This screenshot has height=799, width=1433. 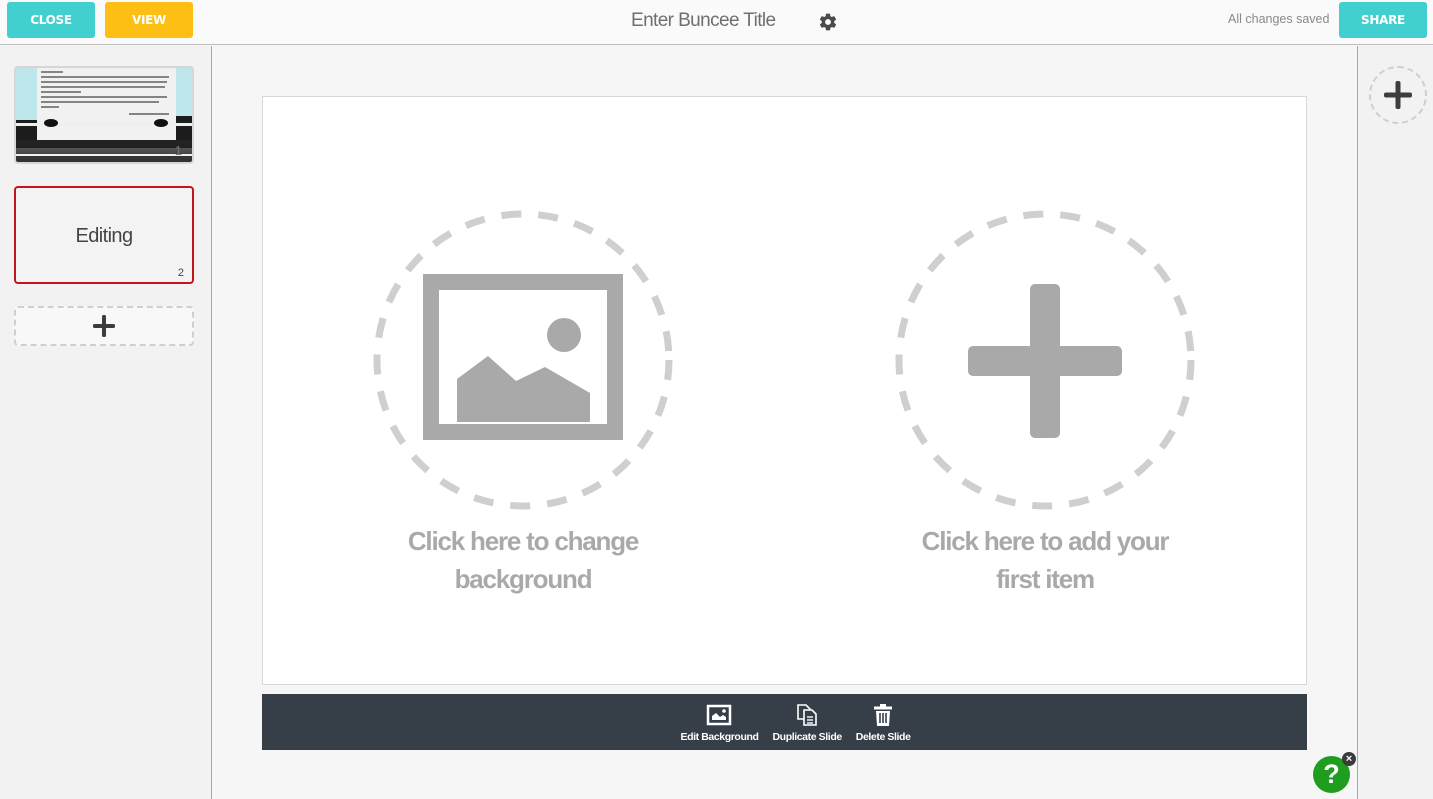 I want to click on thumbnail-preview, so click(x=106, y=104).